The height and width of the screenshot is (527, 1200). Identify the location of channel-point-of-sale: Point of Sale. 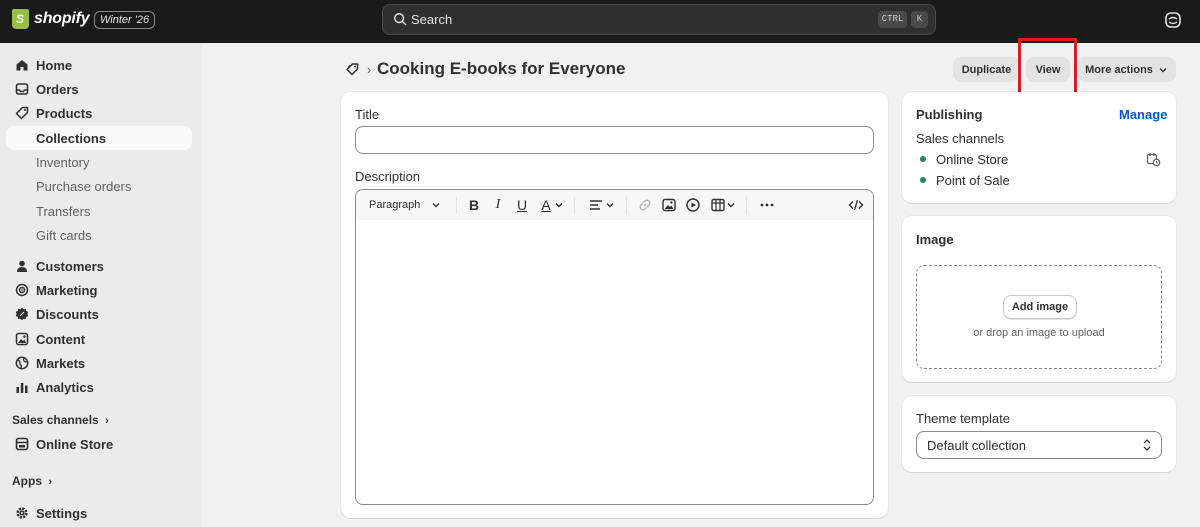
(973, 180).